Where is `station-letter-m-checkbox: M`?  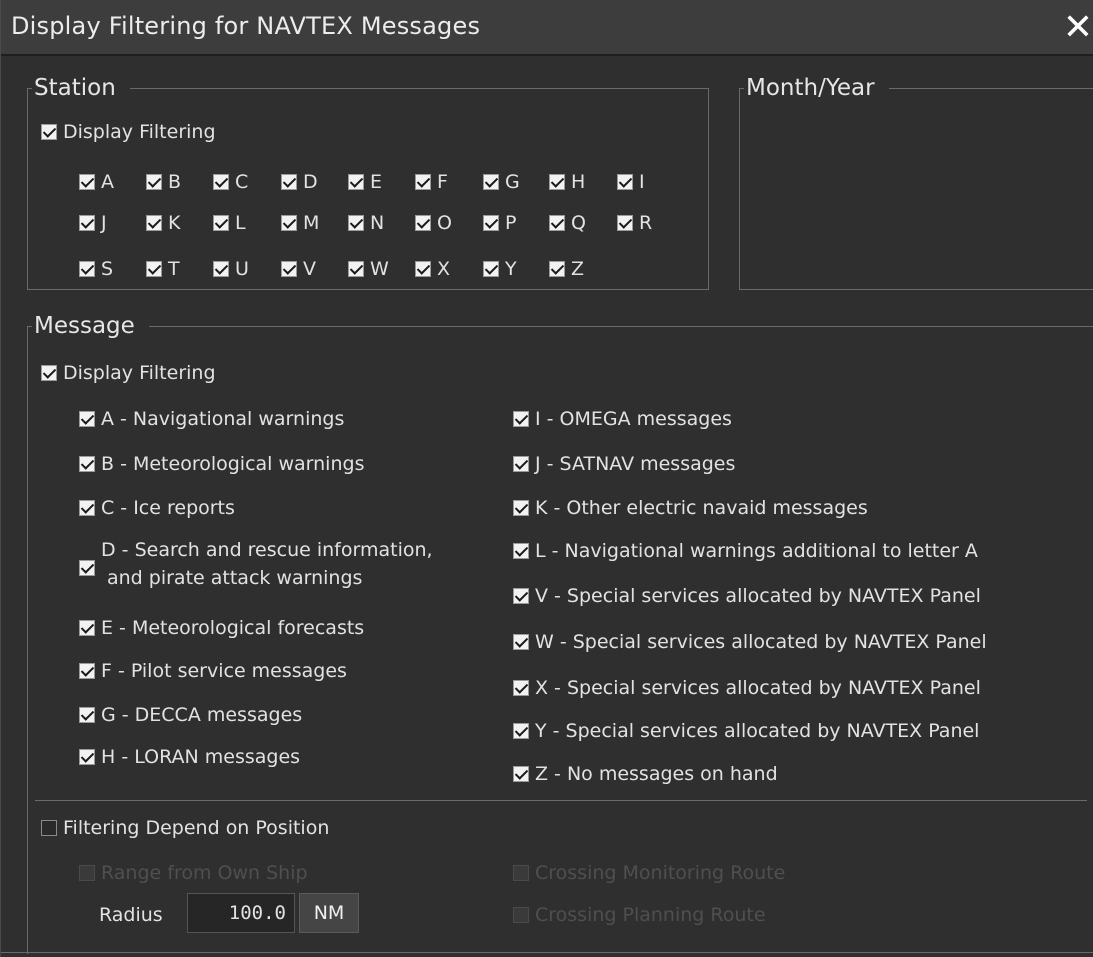 station-letter-m-checkbox: M is located at coordinates (300, 223).